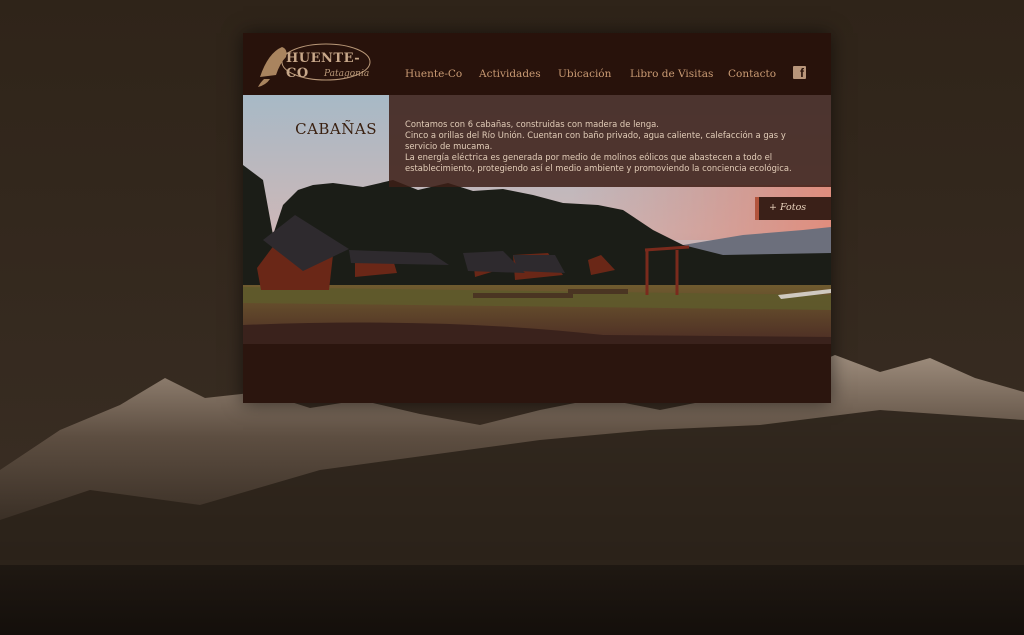 The width and height of the screenshot is (1024, 635). What do you see at coordinates (316, 141) in the screenshot?
I see `section-title-box: CABAÑAS` at bounding box center [316, 141].